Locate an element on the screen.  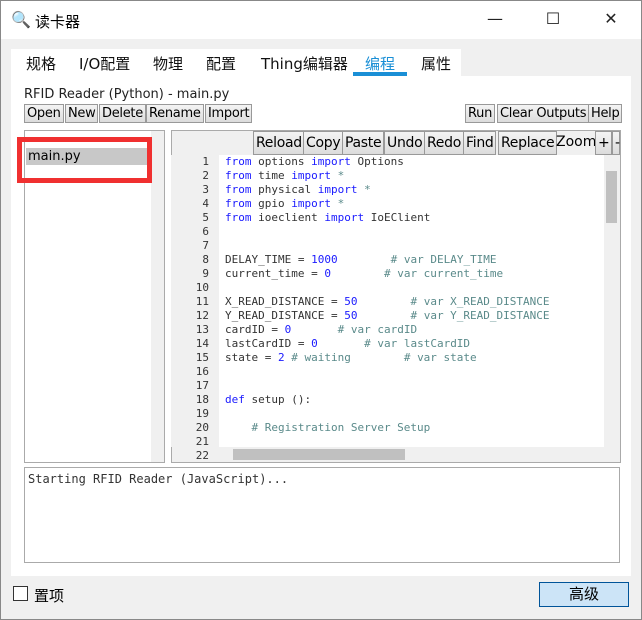
code-line: lastCardID = 0 # var lastCardID is located at coordinates (347, 343).